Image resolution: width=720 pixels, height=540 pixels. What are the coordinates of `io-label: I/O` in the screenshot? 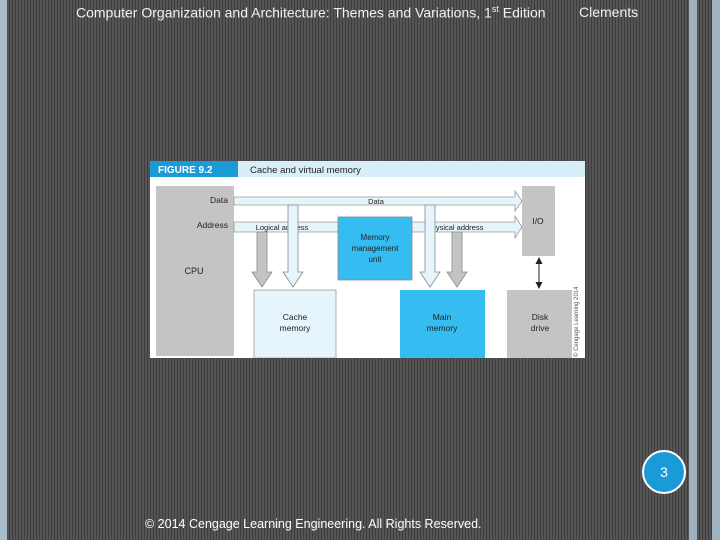 It's located at (538, 221).